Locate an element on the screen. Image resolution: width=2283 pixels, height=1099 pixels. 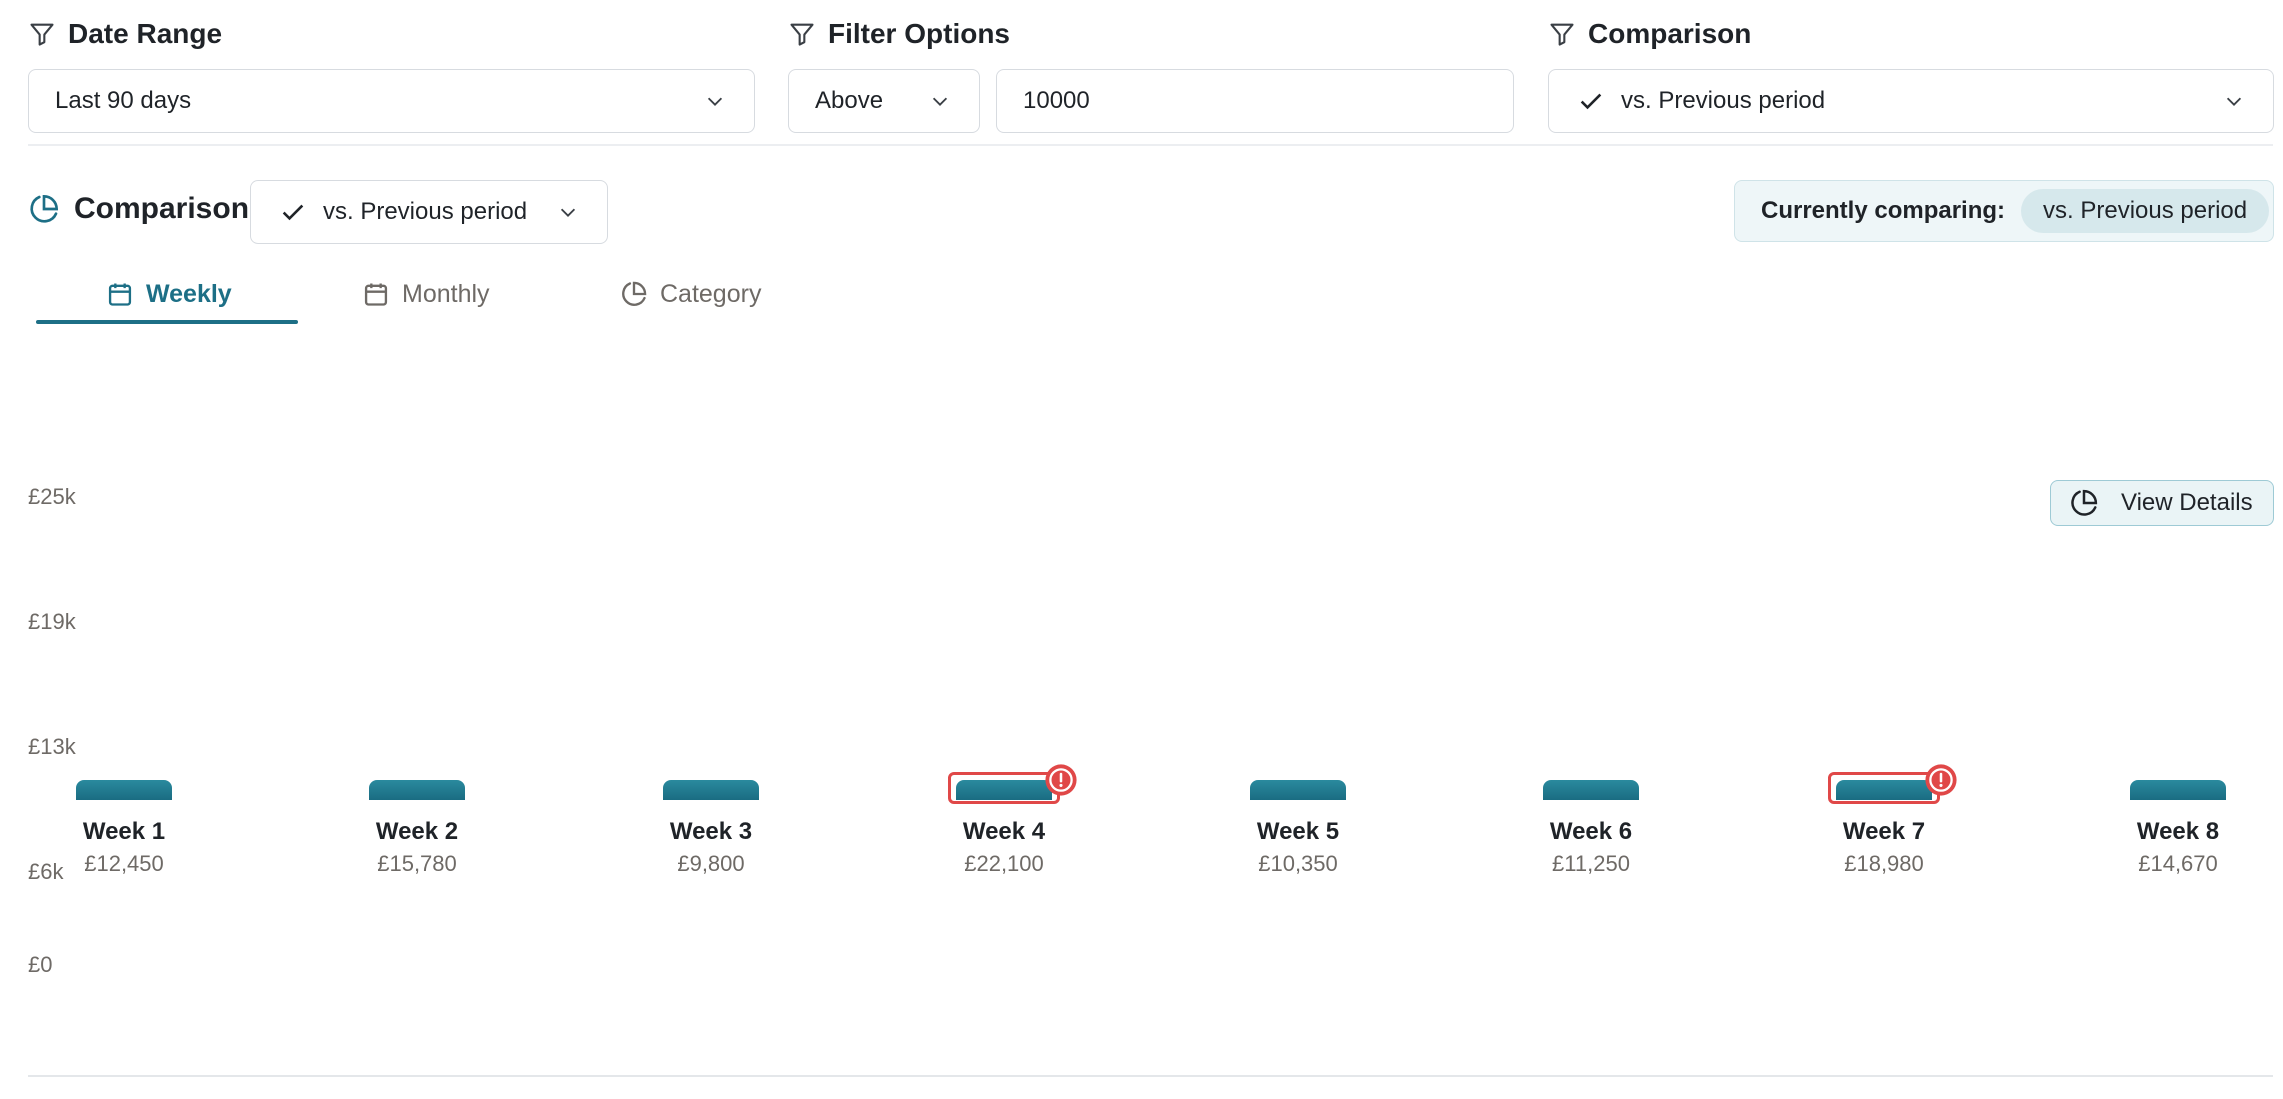
currently-comparing-label: Currently comparing: is located at coordinates (1883, 210).